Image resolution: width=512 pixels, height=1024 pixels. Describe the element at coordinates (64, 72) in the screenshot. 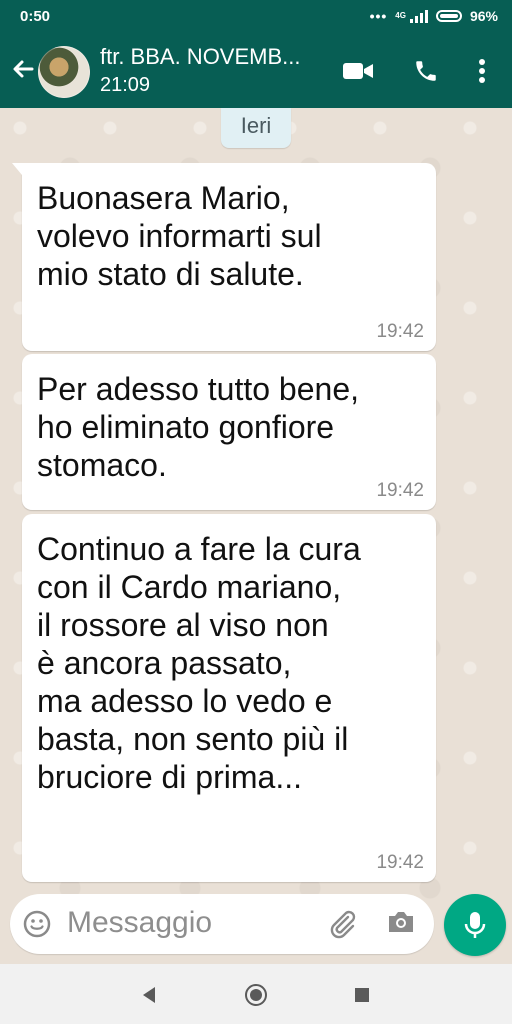

I see `avatar` at that location.